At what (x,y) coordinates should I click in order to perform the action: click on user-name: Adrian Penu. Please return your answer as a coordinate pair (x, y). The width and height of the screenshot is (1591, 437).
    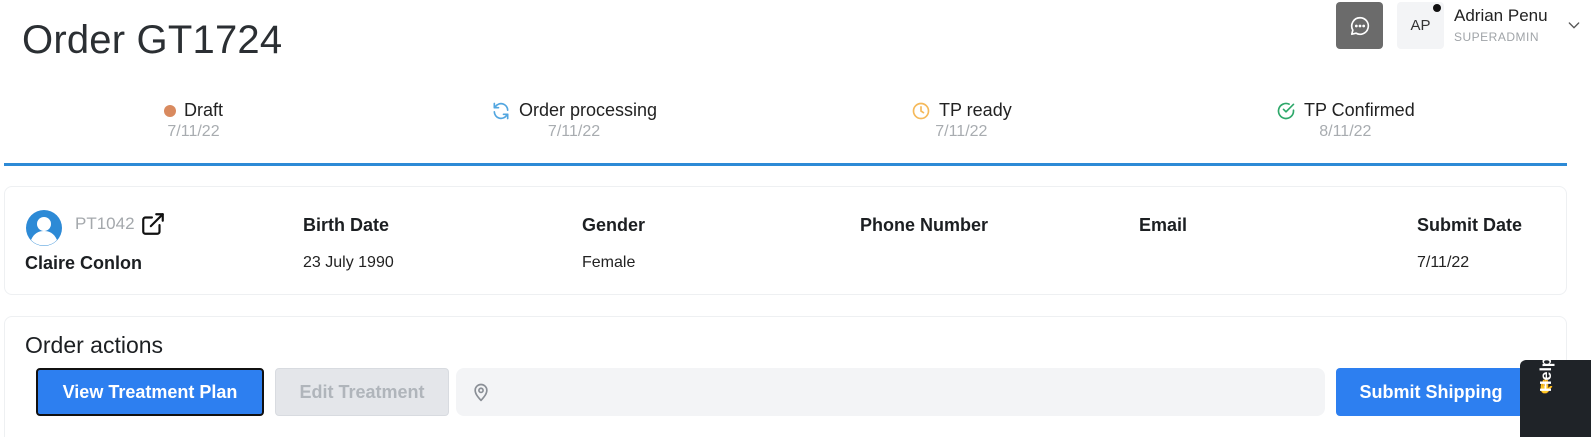
    Looking at the image, I should click on (1501, 16).